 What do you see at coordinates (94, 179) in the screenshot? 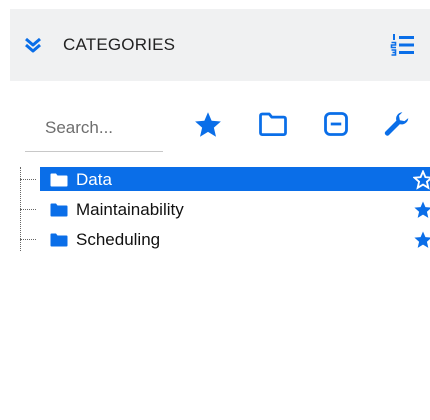
I see `tree-item-label: Data` at bounding box center [94, 179].